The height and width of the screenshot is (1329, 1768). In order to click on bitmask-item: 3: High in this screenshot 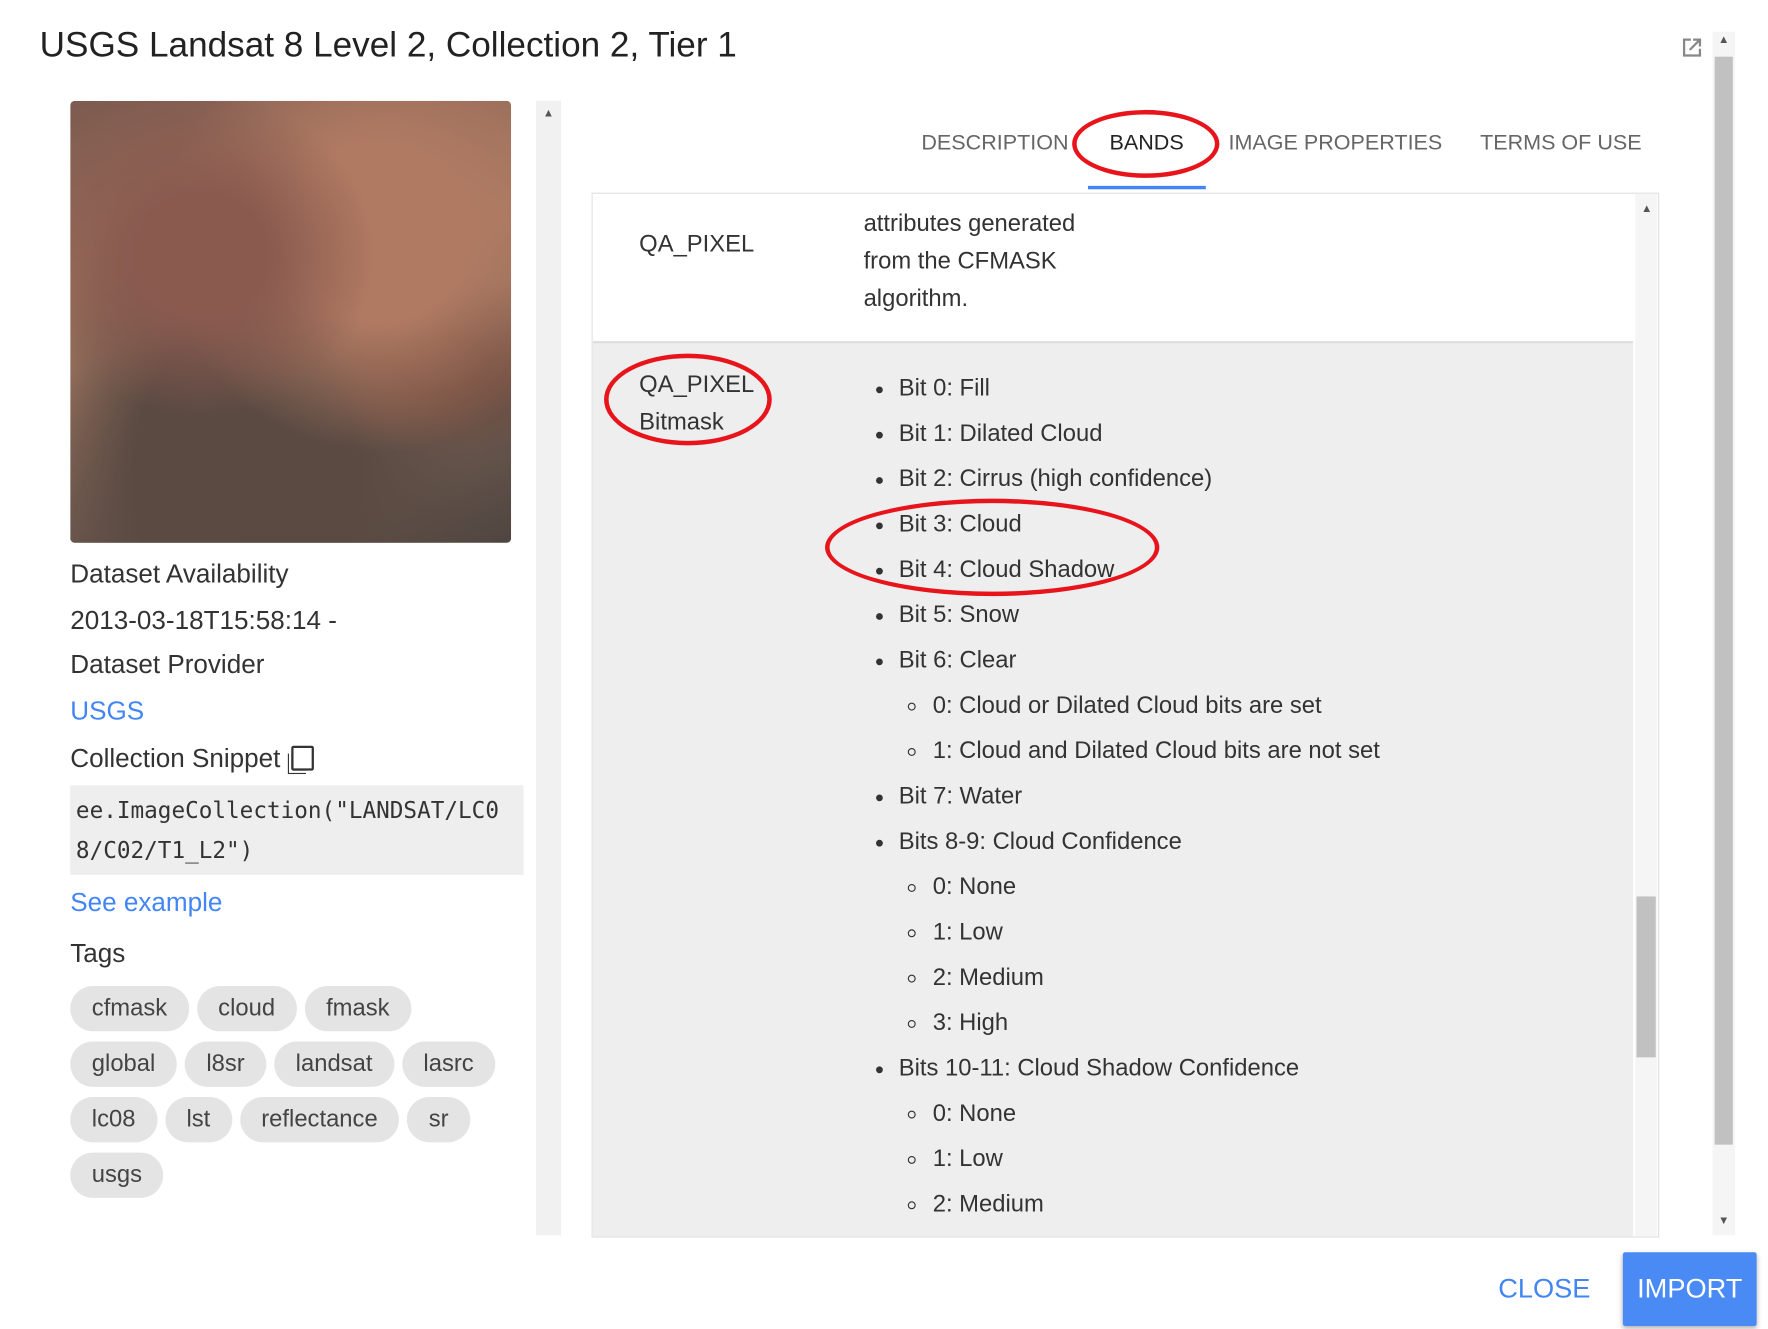, I will do `click(958, 1022)`.